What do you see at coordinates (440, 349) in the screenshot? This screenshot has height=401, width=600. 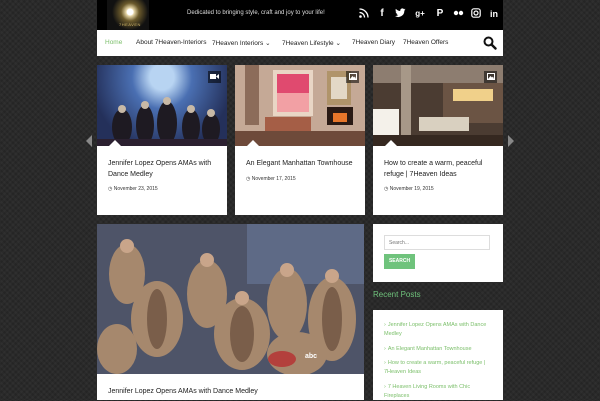 I see `list-item: › An Elegant Manhattan Townhouse` at bounding box center [440, 349].